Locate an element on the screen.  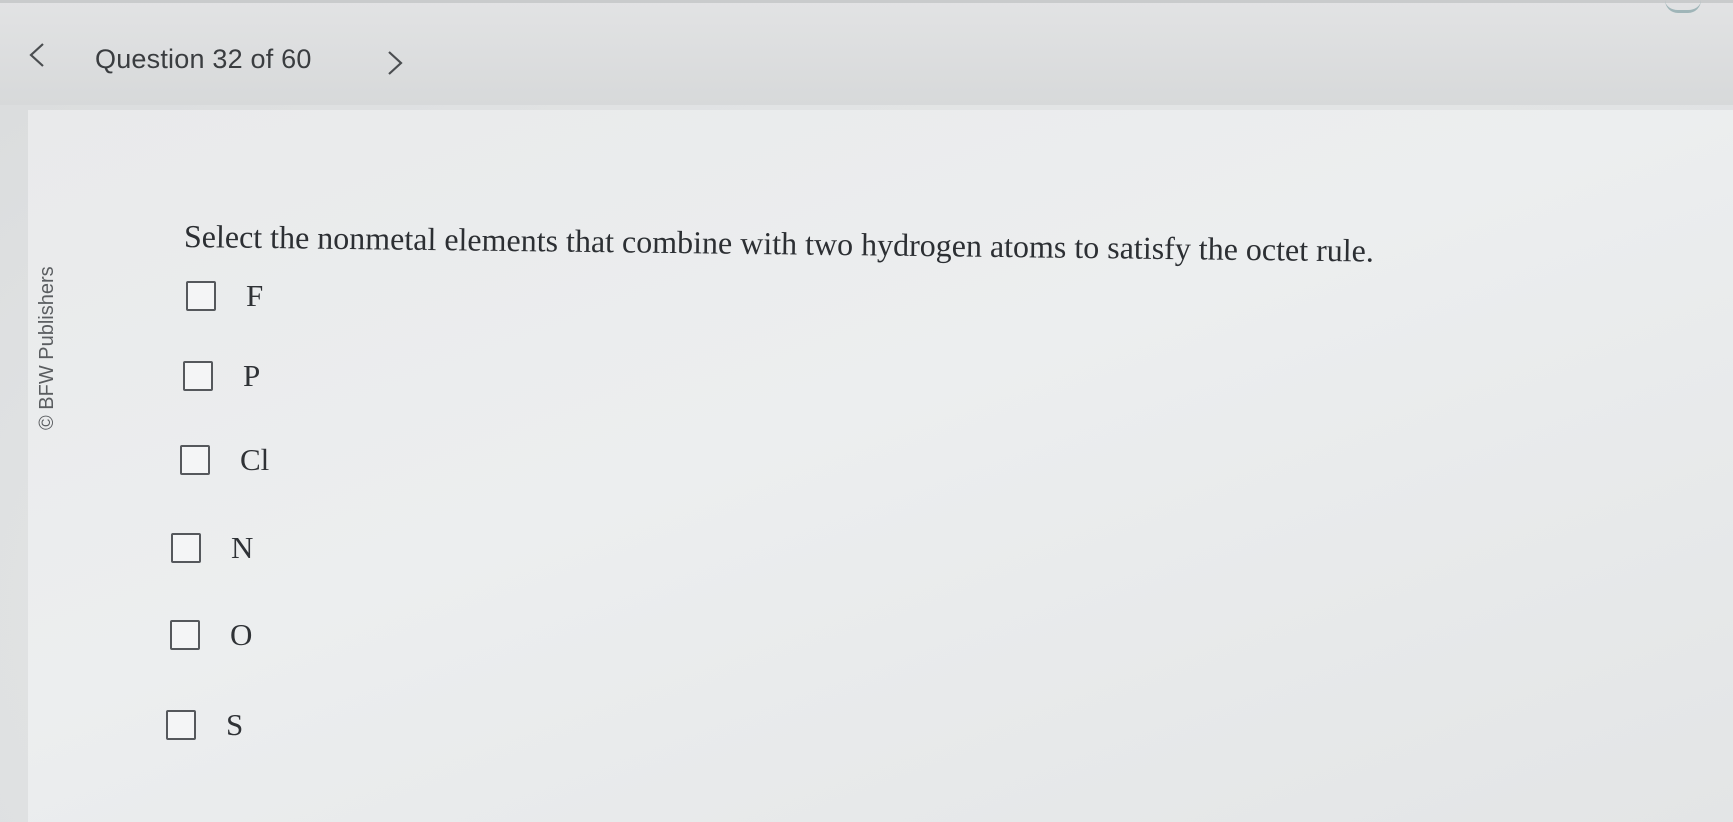
option-o: O is located at coordinates (211, 635).